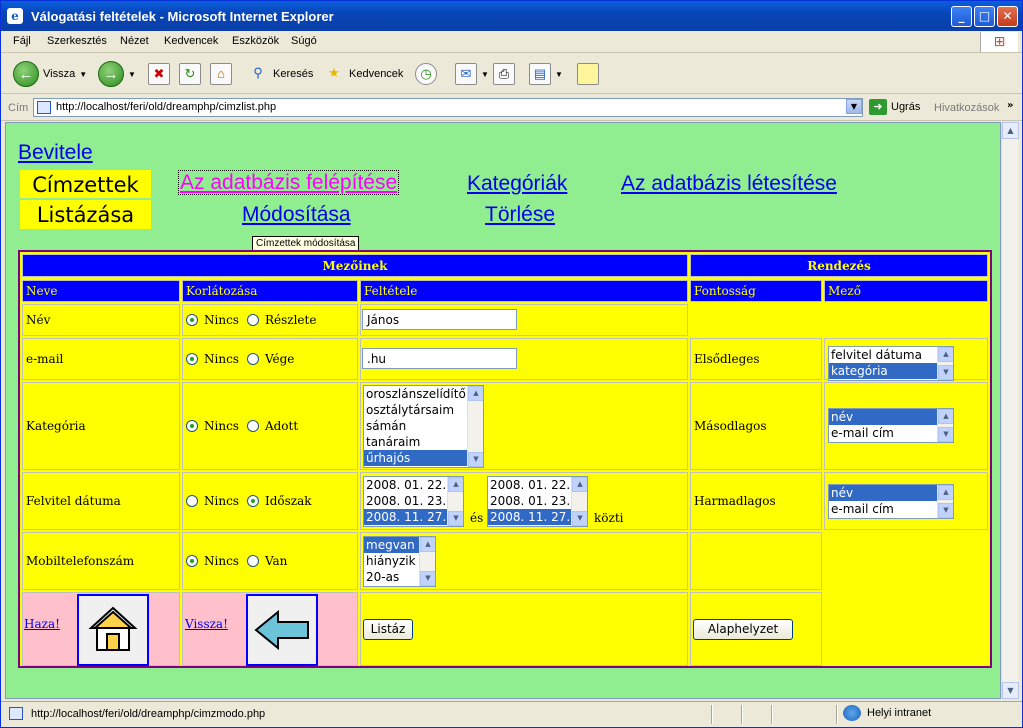 Image resolution: width=1023 pixels, height=728 pixels. What do you see at coordinates (854, 106) in the screenshot?
I see `address-dropdown: ▼` at bounding box center [854, 106].